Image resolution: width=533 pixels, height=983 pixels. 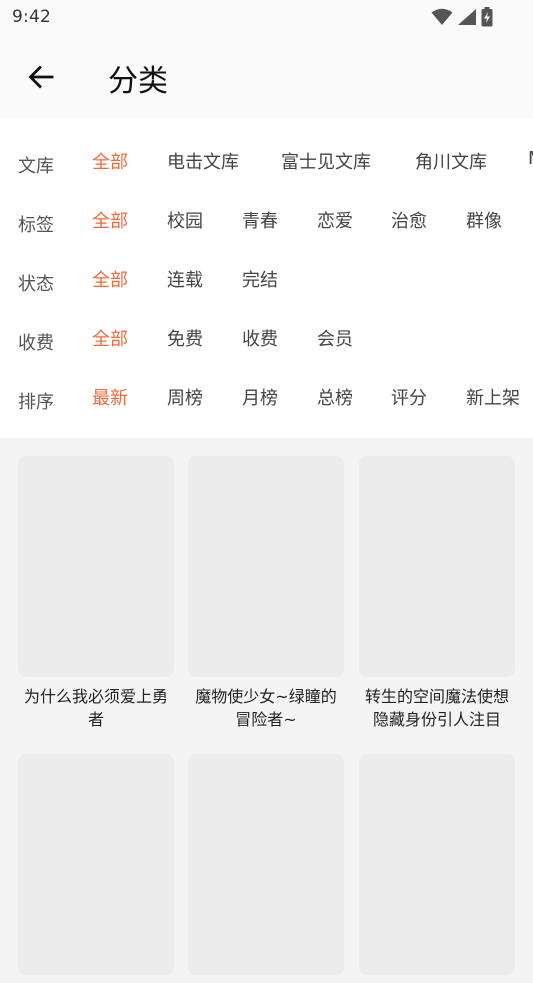 What do you see at coordinates (185, 220) in the screenshot?
I see `filter-option: 校园` at bounding box center [185, 220].